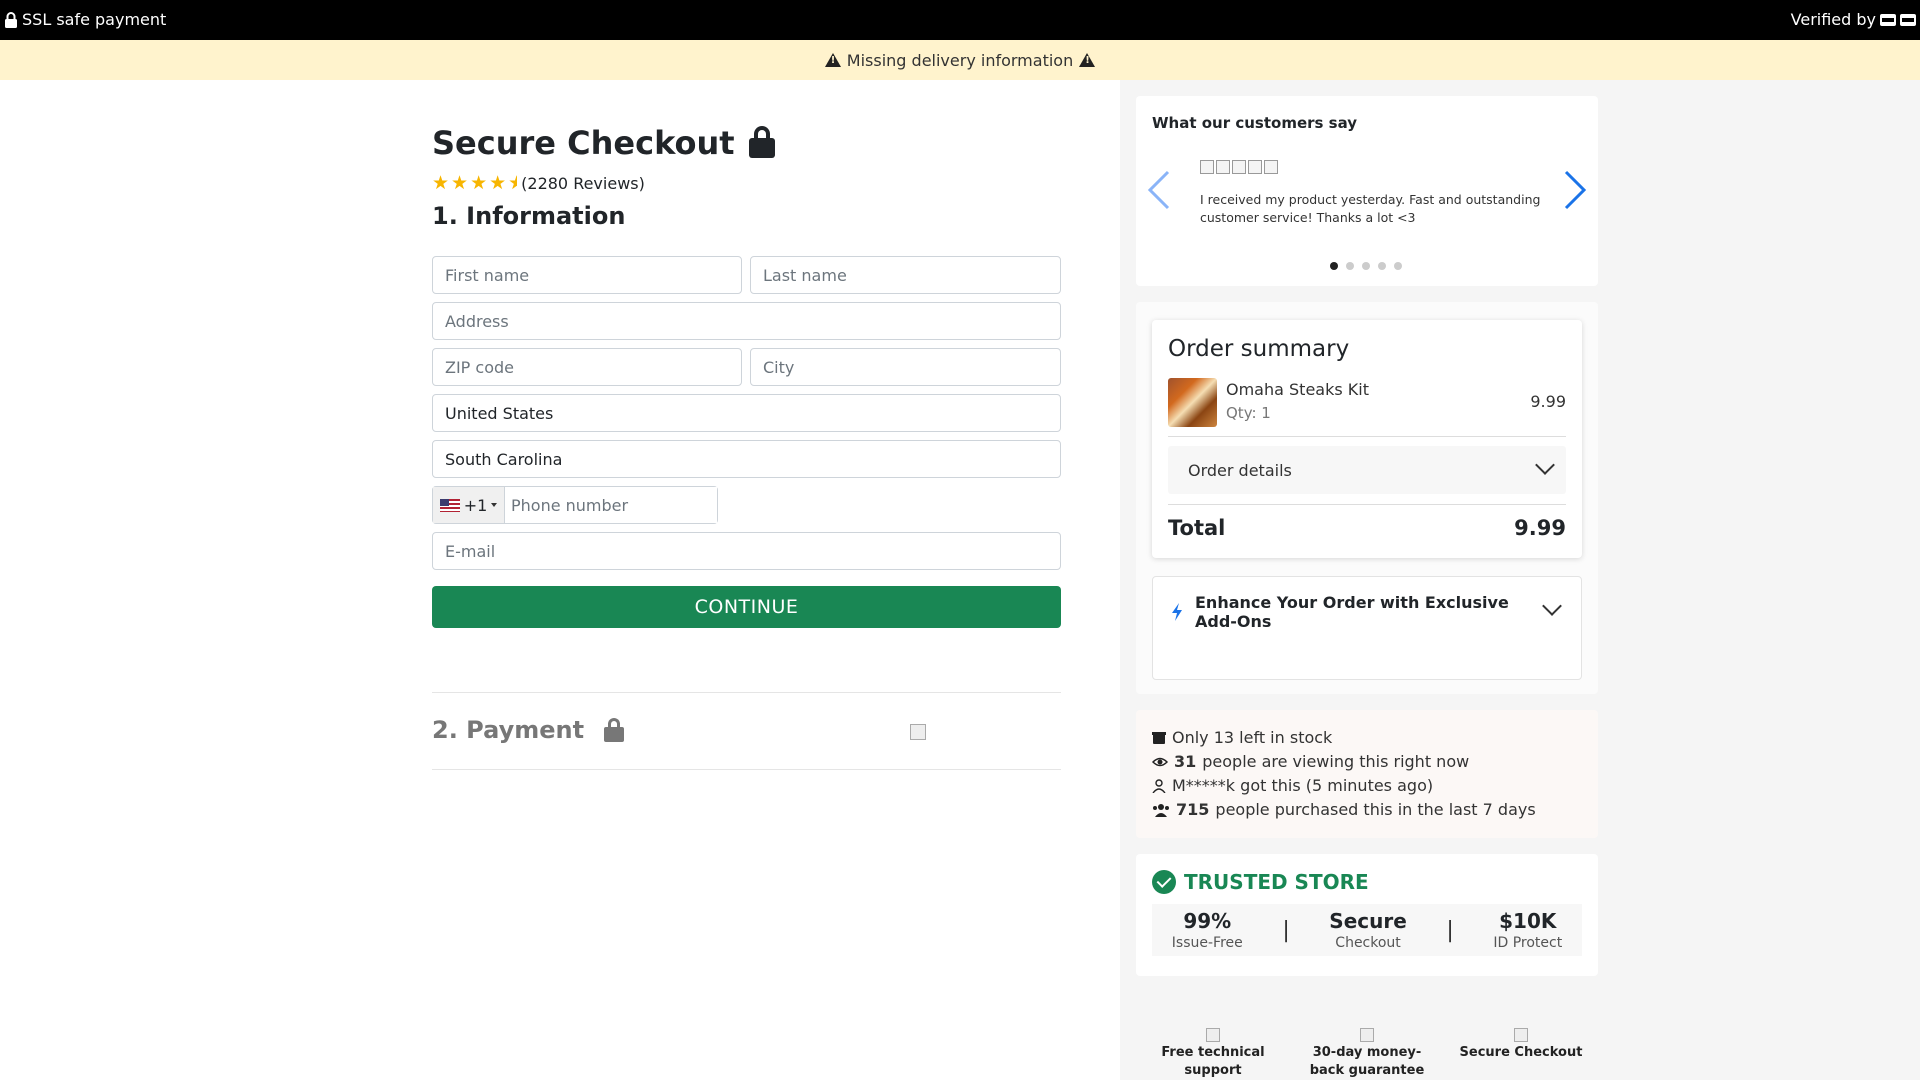 The image size is (1920, 1080). I want to click on viewers-row: 31 people are viewing this right now, so click(1310, 761).